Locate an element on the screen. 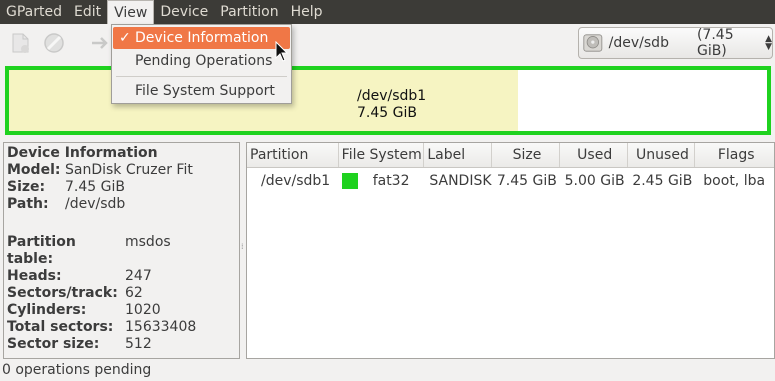  menu-separator is located at coordinates (201, 76).